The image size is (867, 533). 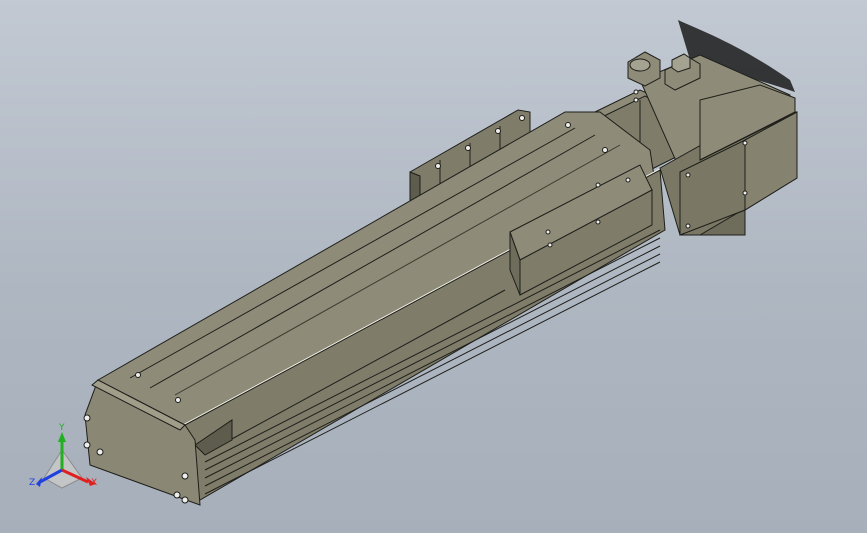 What do you see at coordinates (32, 483) in the screenshot?
I see `triad-z-label: Z` at bounding box center [32, 483].